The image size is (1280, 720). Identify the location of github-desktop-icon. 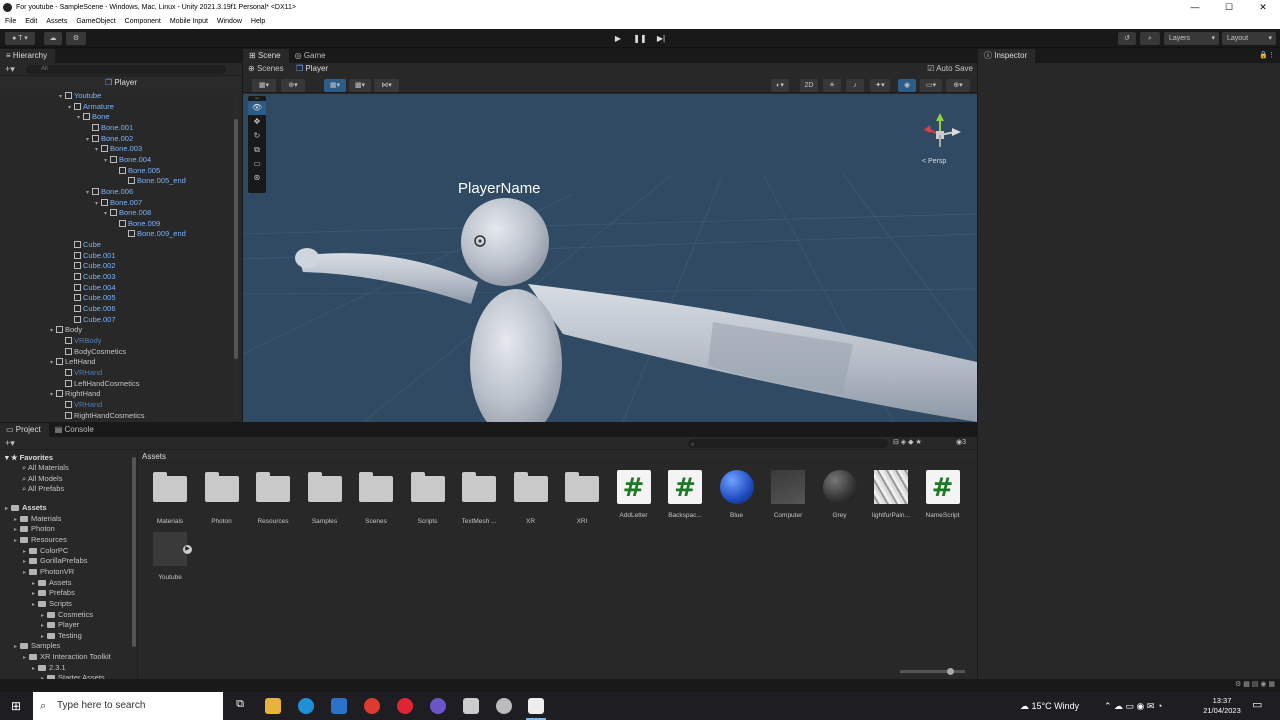
(504, 706).